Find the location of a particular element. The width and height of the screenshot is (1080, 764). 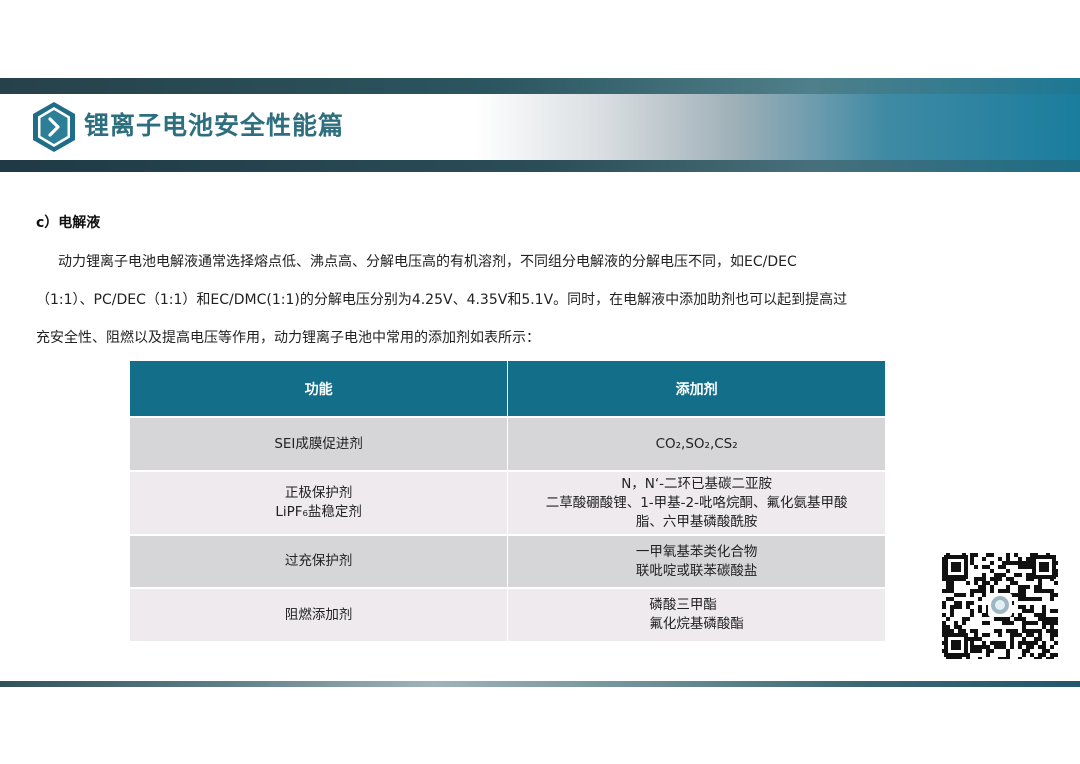

table-header-row: 功能 添加剂 is located at coordinates (508, 389).